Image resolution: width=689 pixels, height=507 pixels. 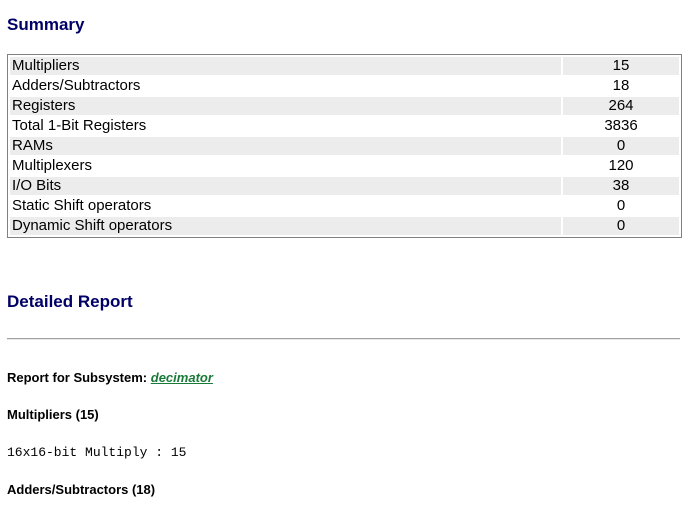 I want to click on row-value: 120, so click(x=621, y=165).